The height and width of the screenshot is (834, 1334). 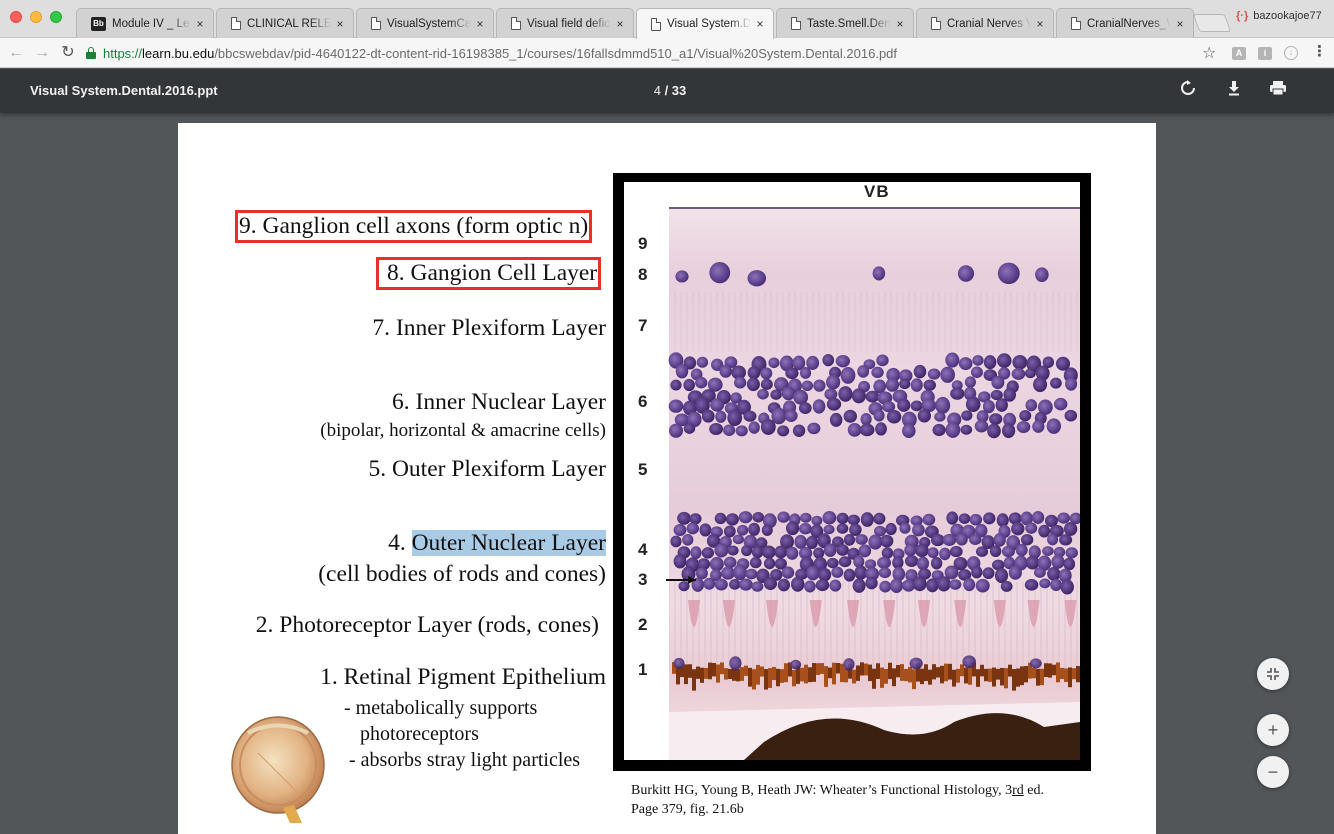 I want to click on browser-tab: Taste.Smell.Dent ×, so click(x=845, y=23).